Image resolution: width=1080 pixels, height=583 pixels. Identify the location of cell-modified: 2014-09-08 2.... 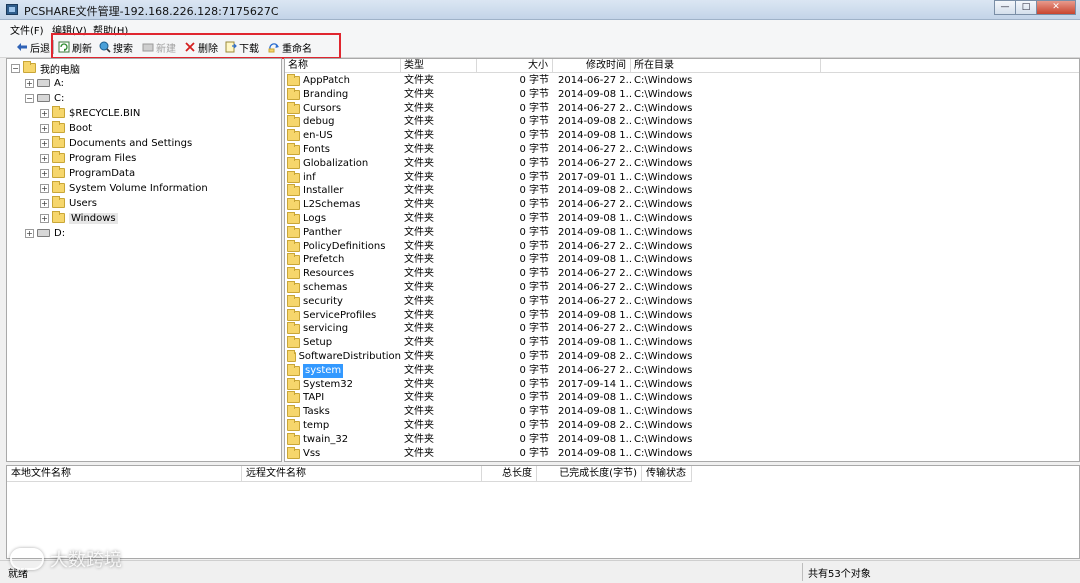
(595, 191).